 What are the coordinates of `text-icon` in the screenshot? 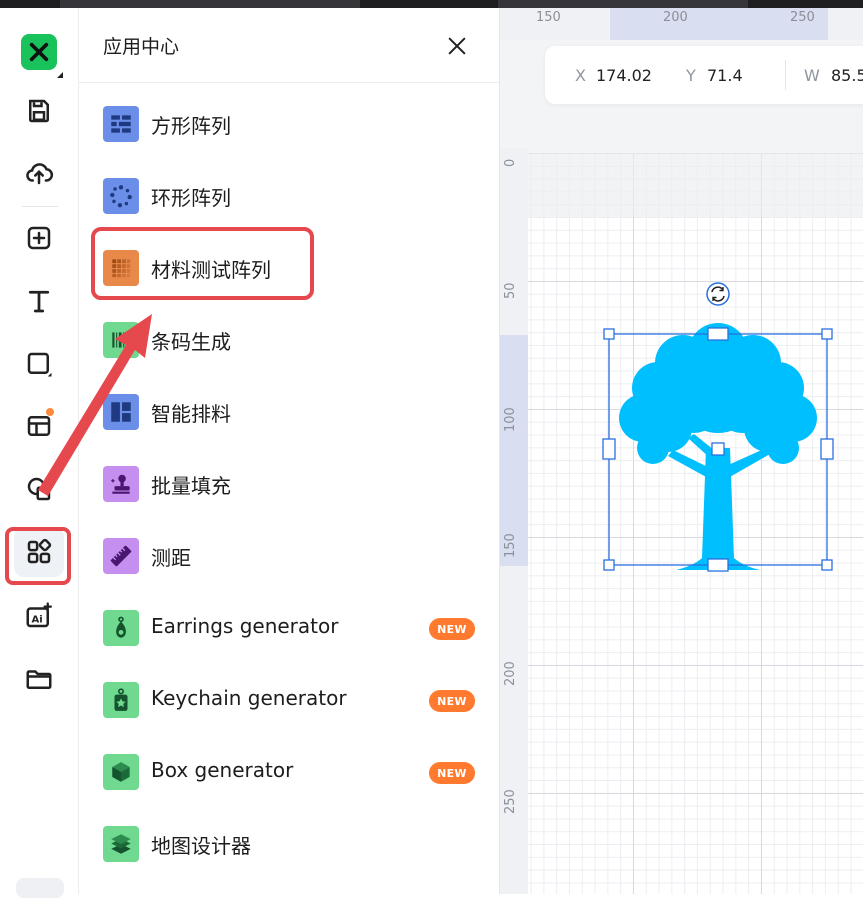 It's located at (39, 301).